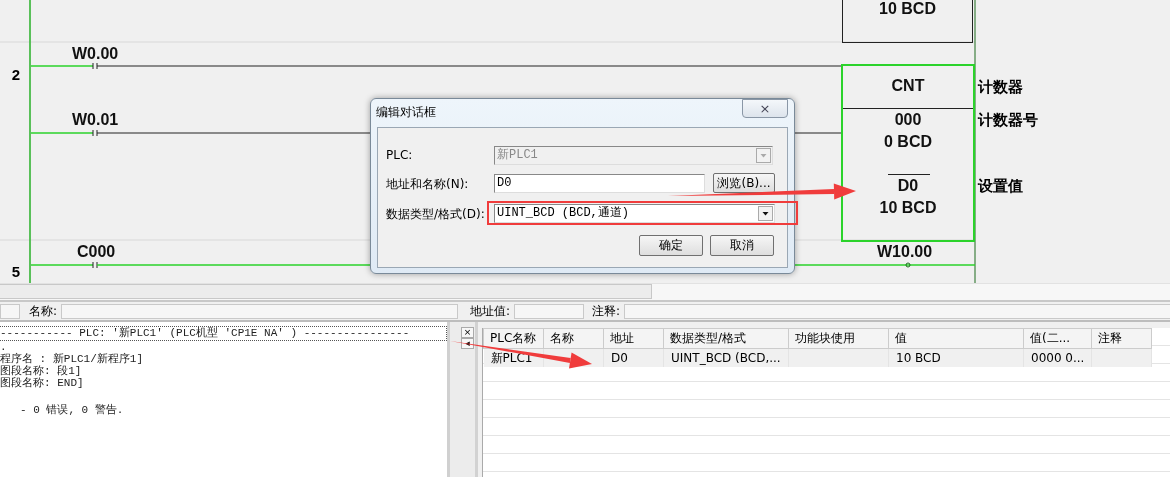  Describe the element at coordinates (908, 120) in the screenshot. I see `block-operand: 000` at that location.